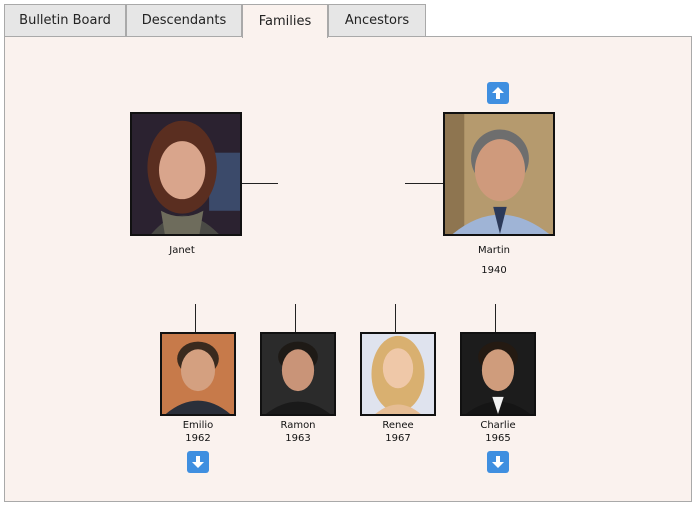  I want to click on child-year: 1963, so click(298, 438).